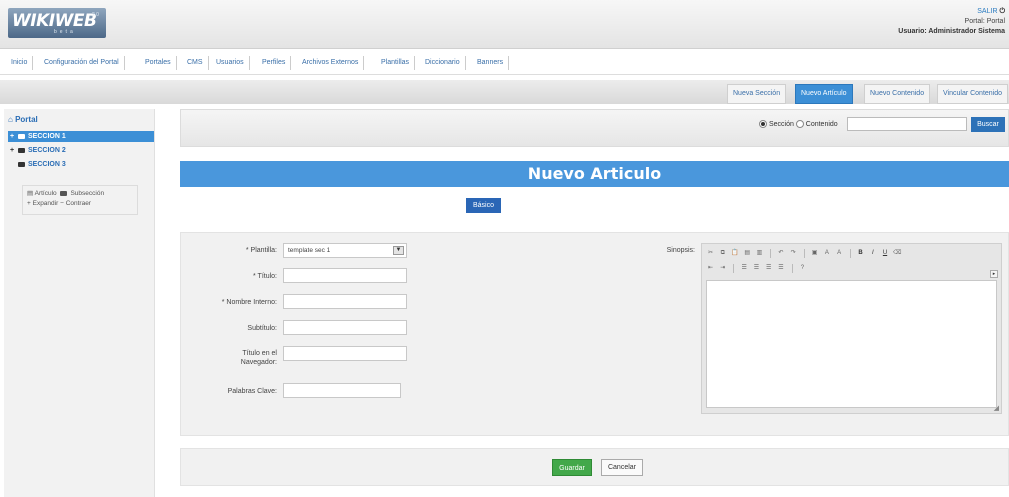 This screenshot has width=1009, height=497. Describe the element at coordinates (398, 250) in the screenshot. I see `chevron-down-icon: ▼` at that location.